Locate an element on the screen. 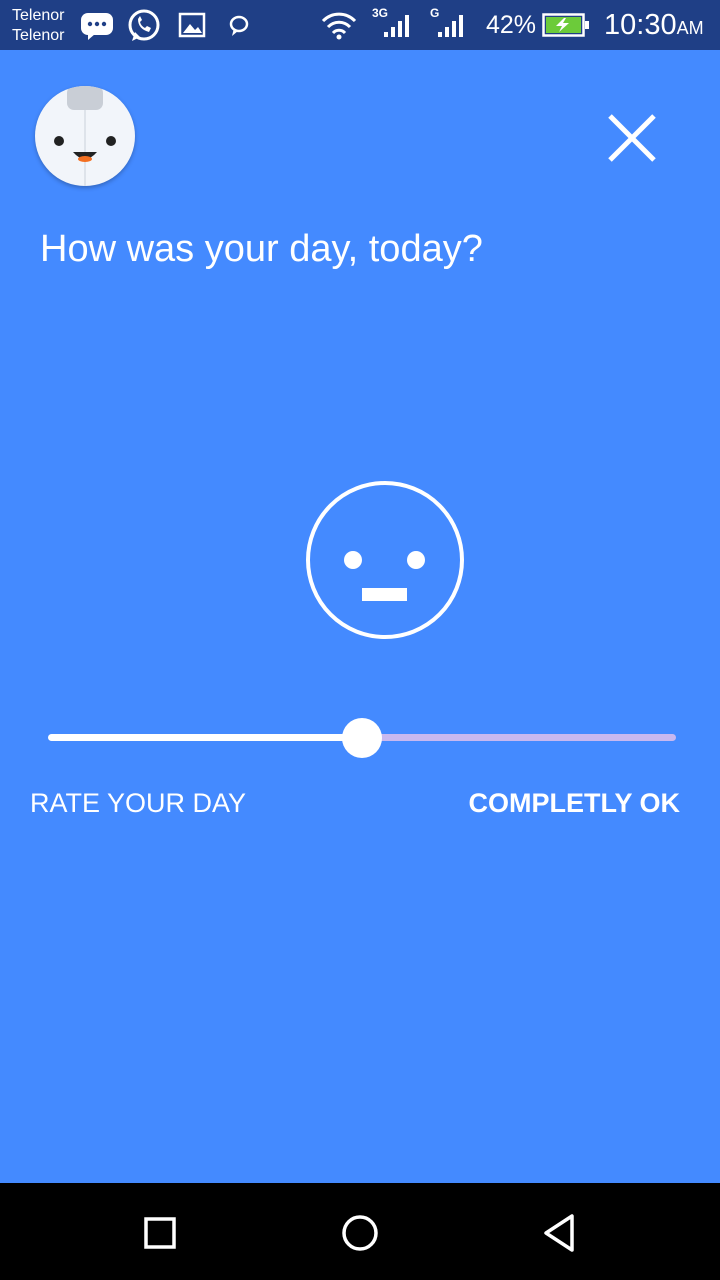 This screenshot has width=720, height=1280. messenger-icon is located at coordinates (239, 25).